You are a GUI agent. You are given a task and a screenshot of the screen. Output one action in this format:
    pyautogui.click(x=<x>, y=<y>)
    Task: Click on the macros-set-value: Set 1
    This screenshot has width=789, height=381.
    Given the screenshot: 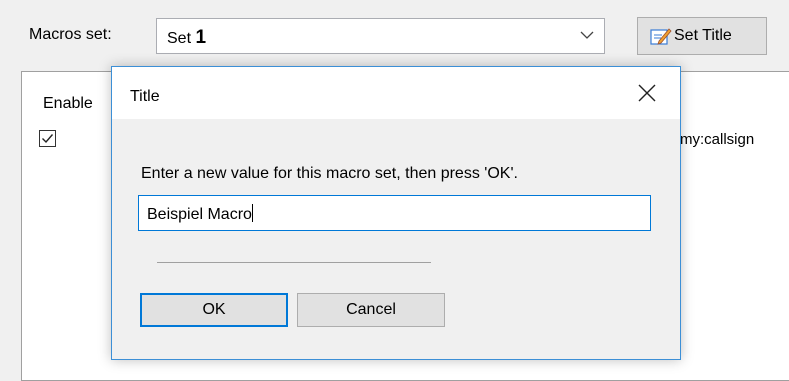 What is the action you would take?
    pyautogui.click(x=186, y=38)
    